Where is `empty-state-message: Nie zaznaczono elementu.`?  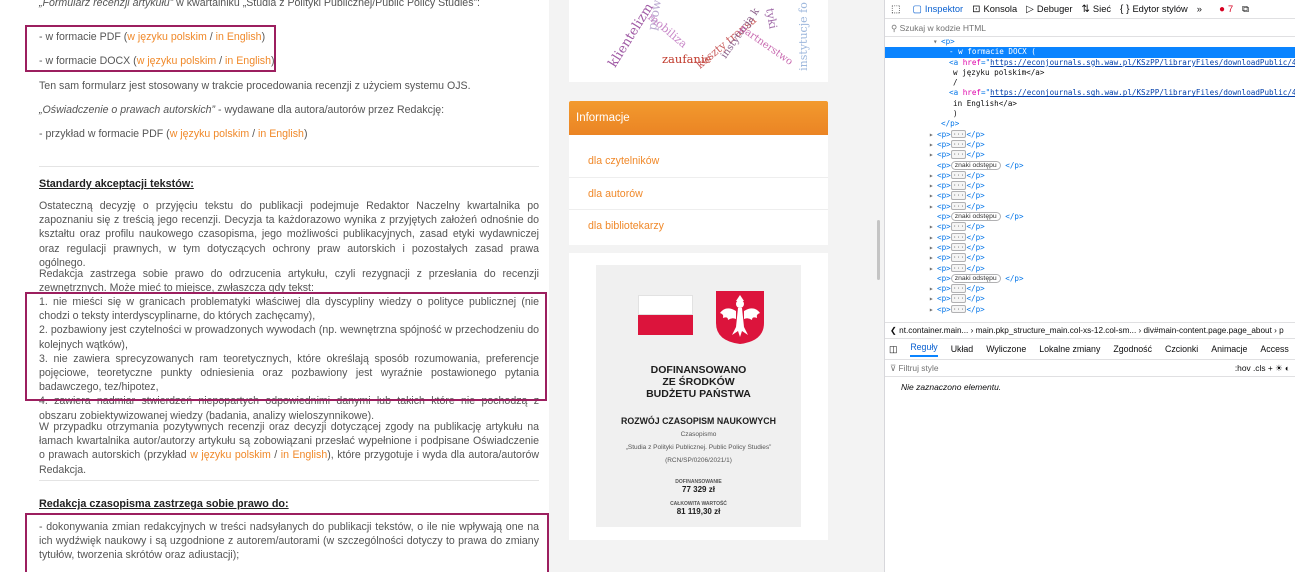 empty-state-message: Nie zaznaczono elementu. is located at coordinates (951, 387).